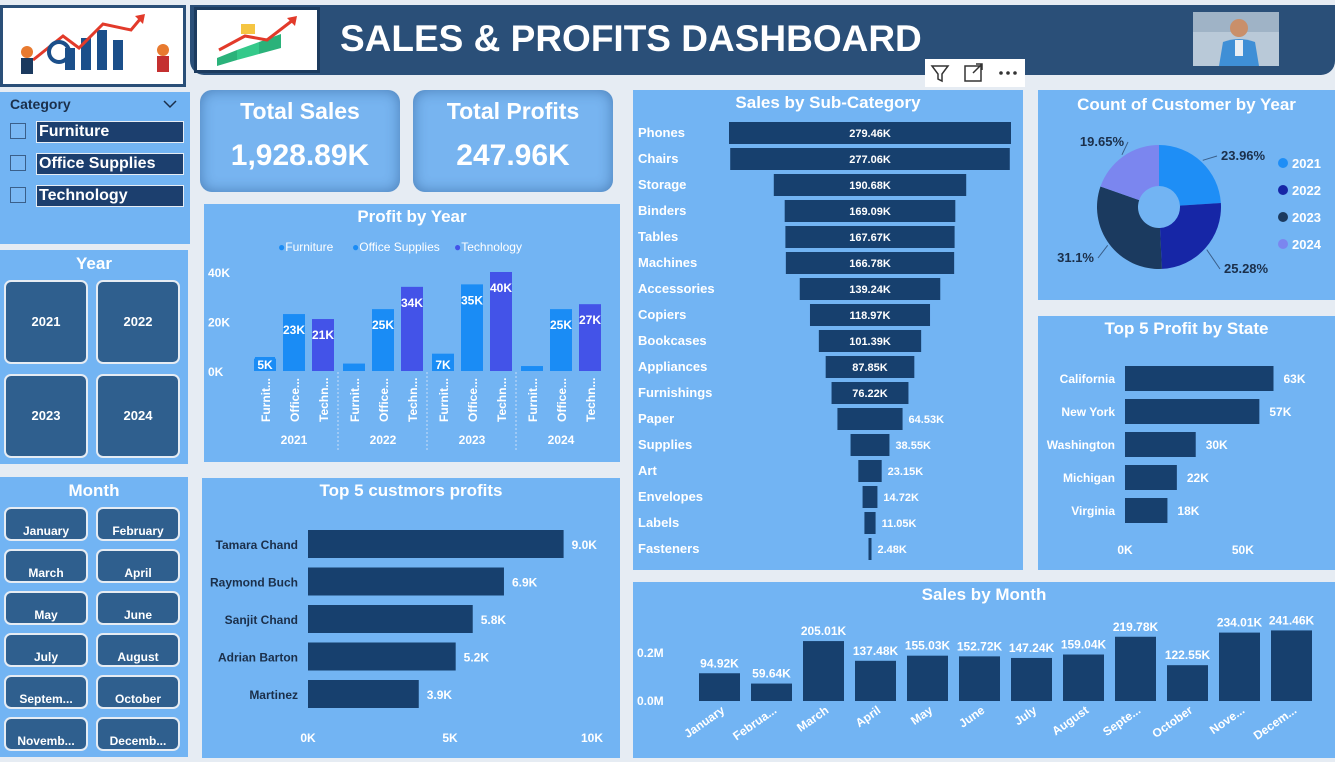  What do you see at coordinates (667, 262) in the screenshot?
I see `y-category-label: Machines` at bounding box center [667, 262].